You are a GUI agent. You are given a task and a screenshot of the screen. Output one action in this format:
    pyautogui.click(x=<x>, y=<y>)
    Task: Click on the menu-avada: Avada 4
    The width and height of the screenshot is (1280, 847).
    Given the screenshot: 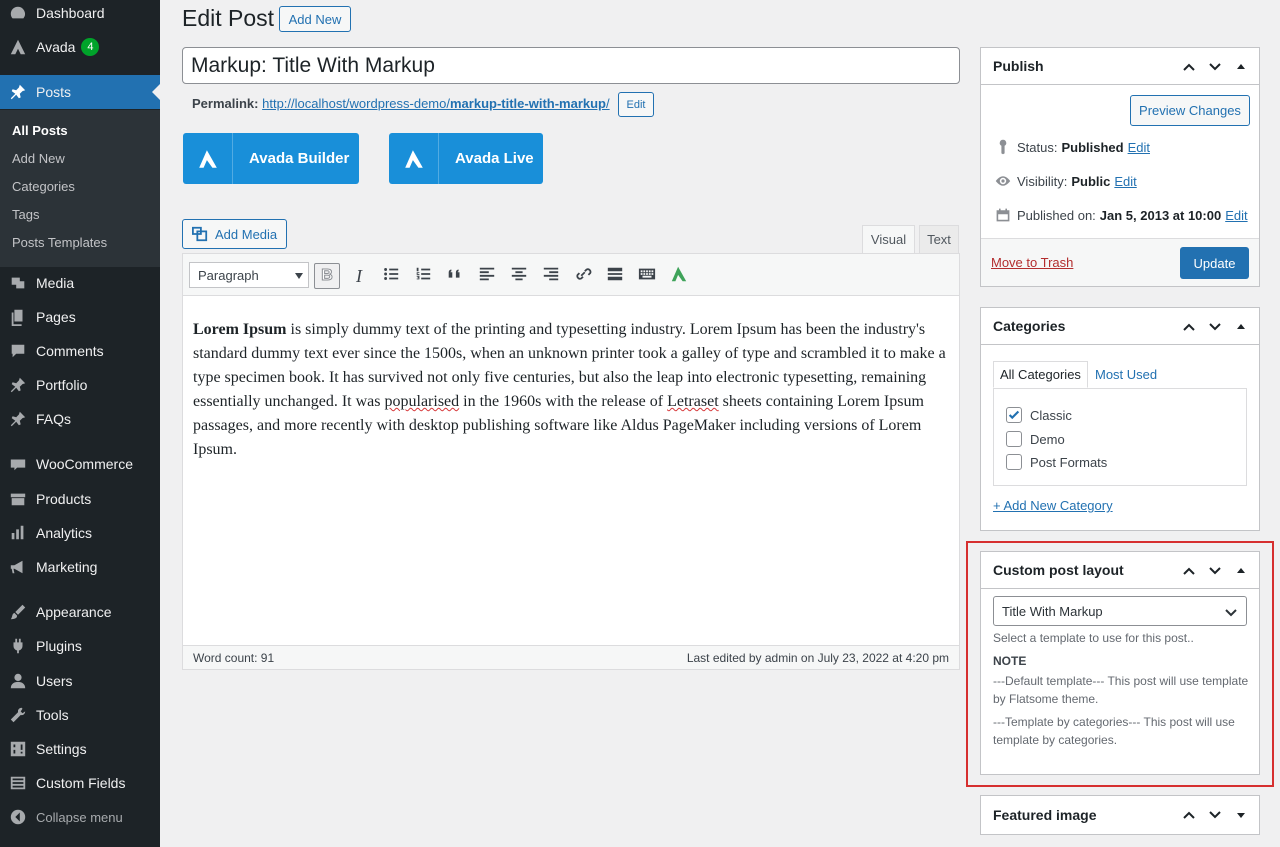 What is the action you would take?
    pyautogui.click(x=80, y=47)
    